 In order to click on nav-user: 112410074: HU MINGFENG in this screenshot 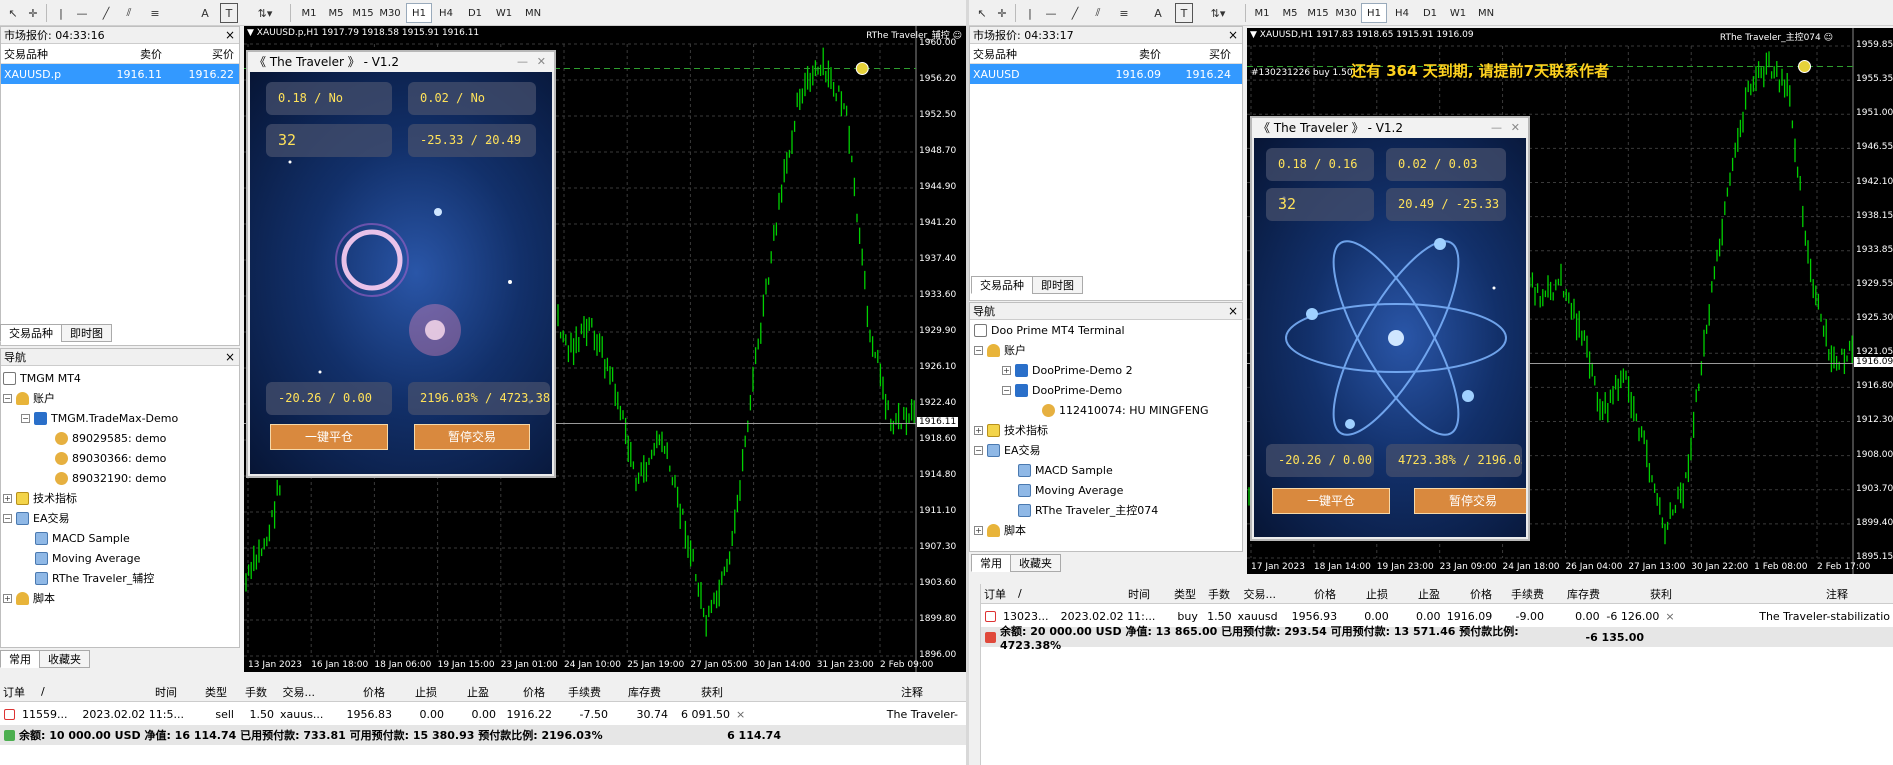, I will do `click(1125, 410)`.